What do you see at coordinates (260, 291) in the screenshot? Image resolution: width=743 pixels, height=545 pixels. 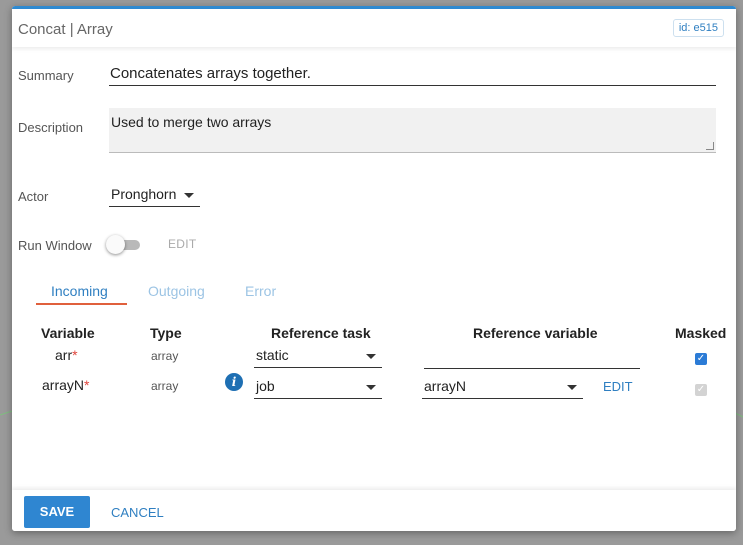 I see `tab-error: Error` at bounding box center [260, 291].